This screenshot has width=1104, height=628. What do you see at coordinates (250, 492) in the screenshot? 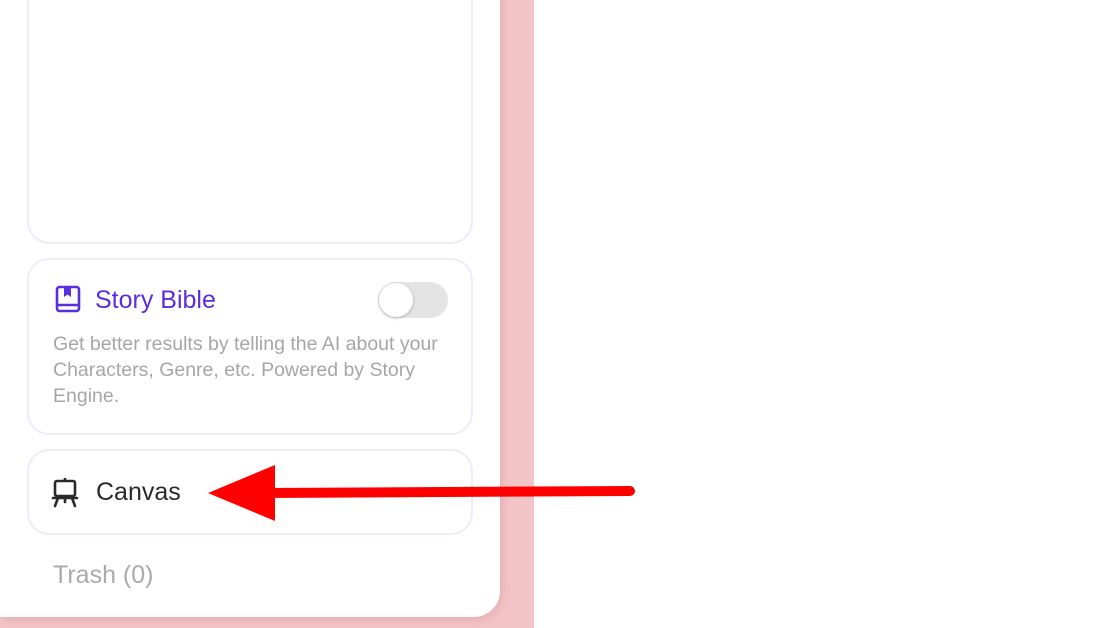
I see `canvas-button` at bounding box center [250, 492].